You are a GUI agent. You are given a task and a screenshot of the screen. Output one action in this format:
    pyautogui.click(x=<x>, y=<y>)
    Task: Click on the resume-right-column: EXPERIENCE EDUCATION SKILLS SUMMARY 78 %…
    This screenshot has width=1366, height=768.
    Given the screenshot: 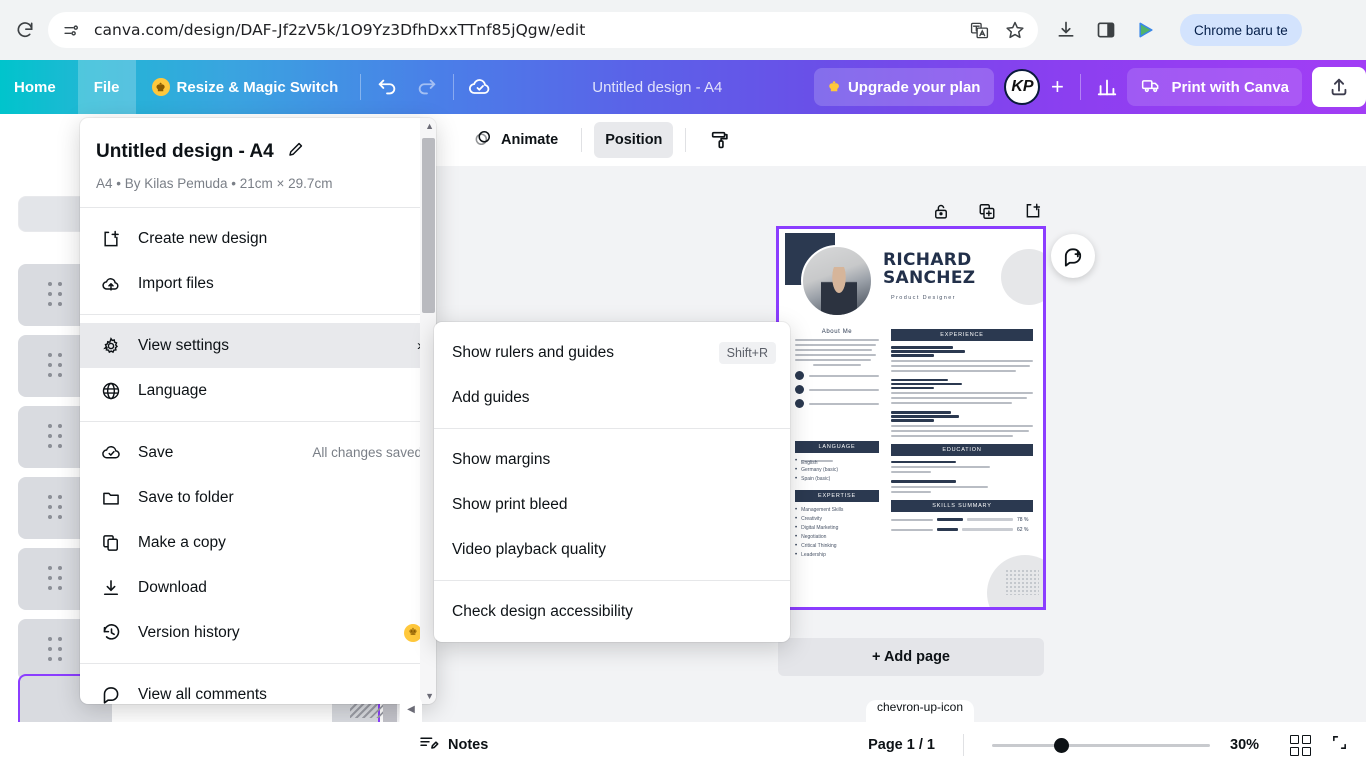 What is the action you would take?
    pyautogui.click(x=962, y=431)
    